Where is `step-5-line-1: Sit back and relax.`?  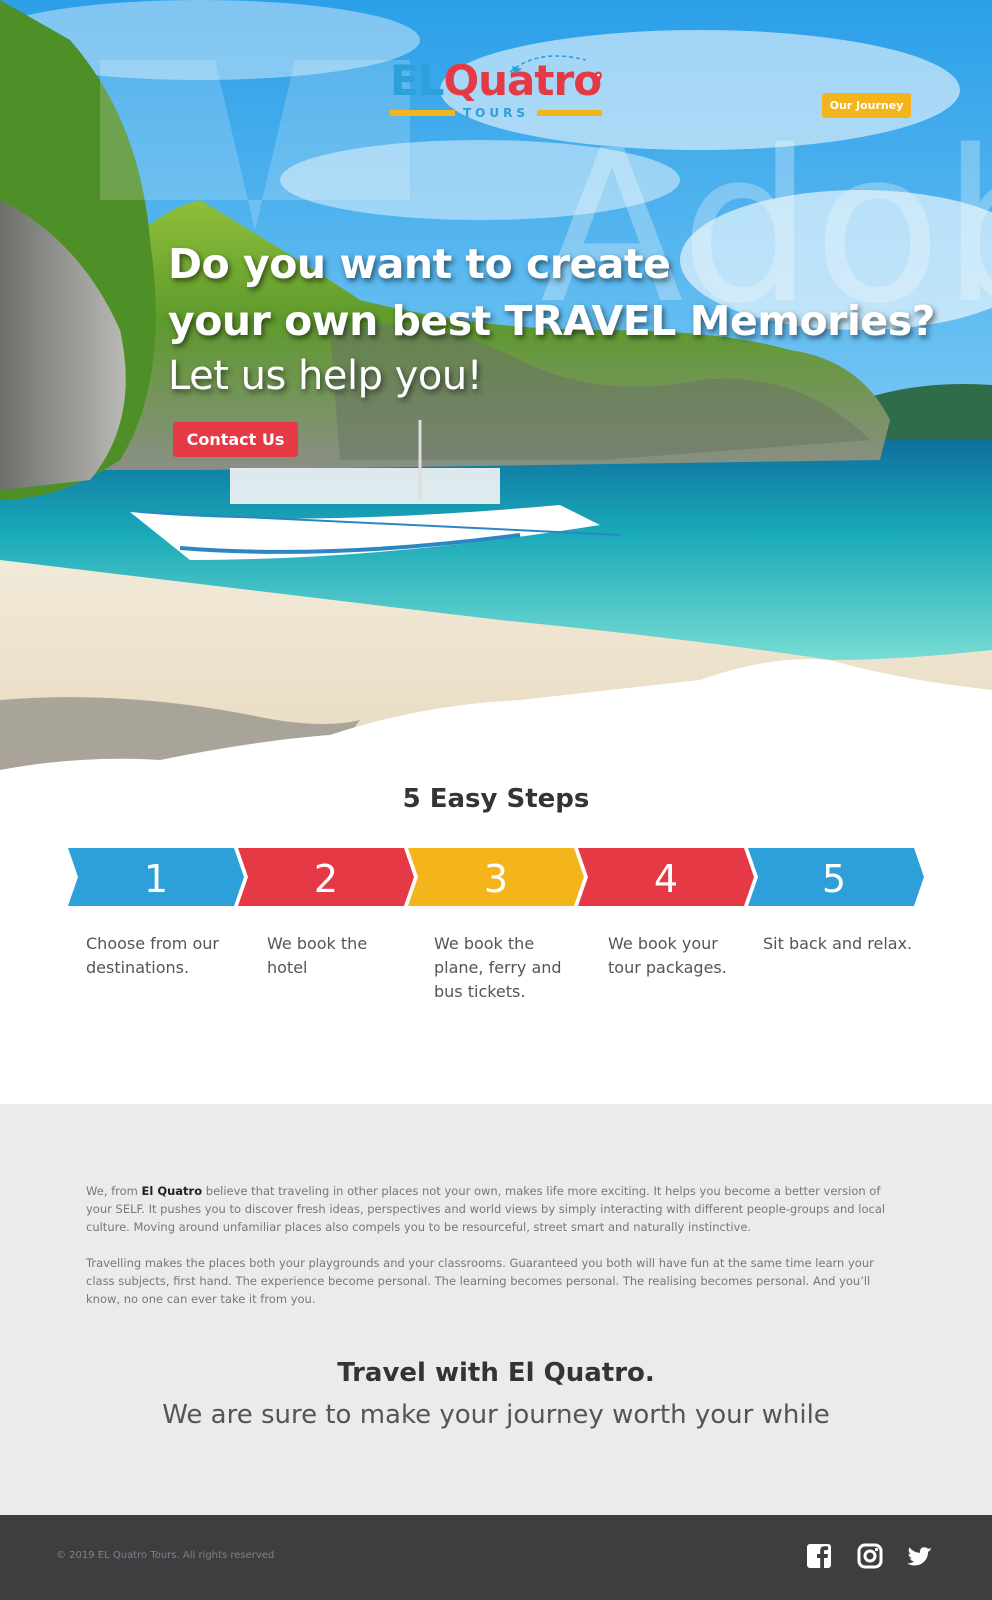 step-5-line-1: Sit back and relax. is located at coordinates (838, 943).